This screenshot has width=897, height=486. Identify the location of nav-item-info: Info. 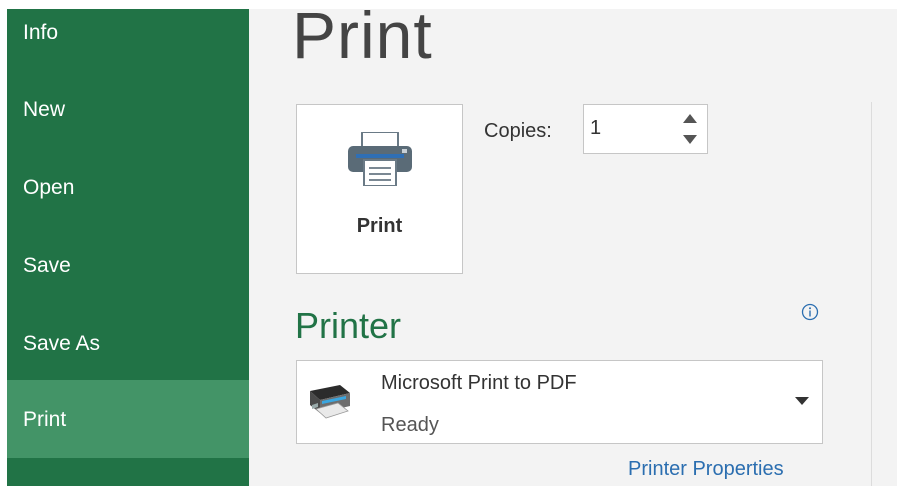
(128, 48).